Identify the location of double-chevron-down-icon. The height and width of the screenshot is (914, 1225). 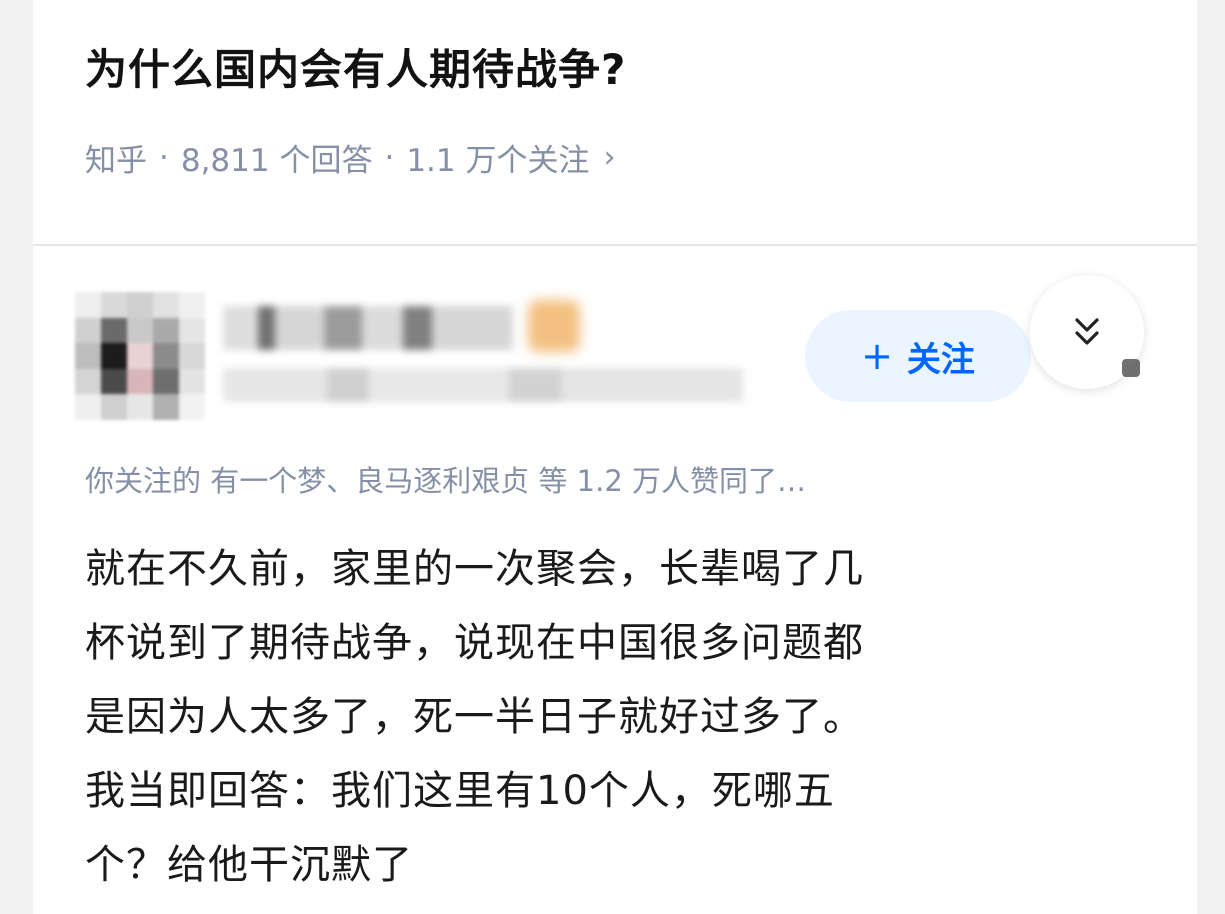
(1087, 331).